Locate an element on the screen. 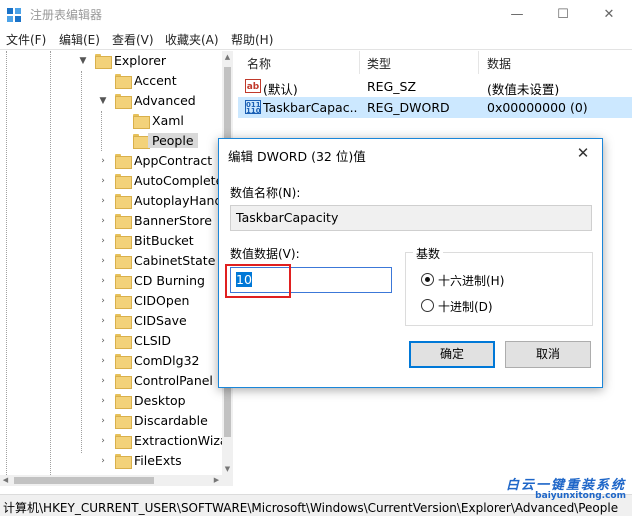 The height and width of the screenshot is (516, 632). menu-help: 帮助(H) is located at coordinates (252, 39).